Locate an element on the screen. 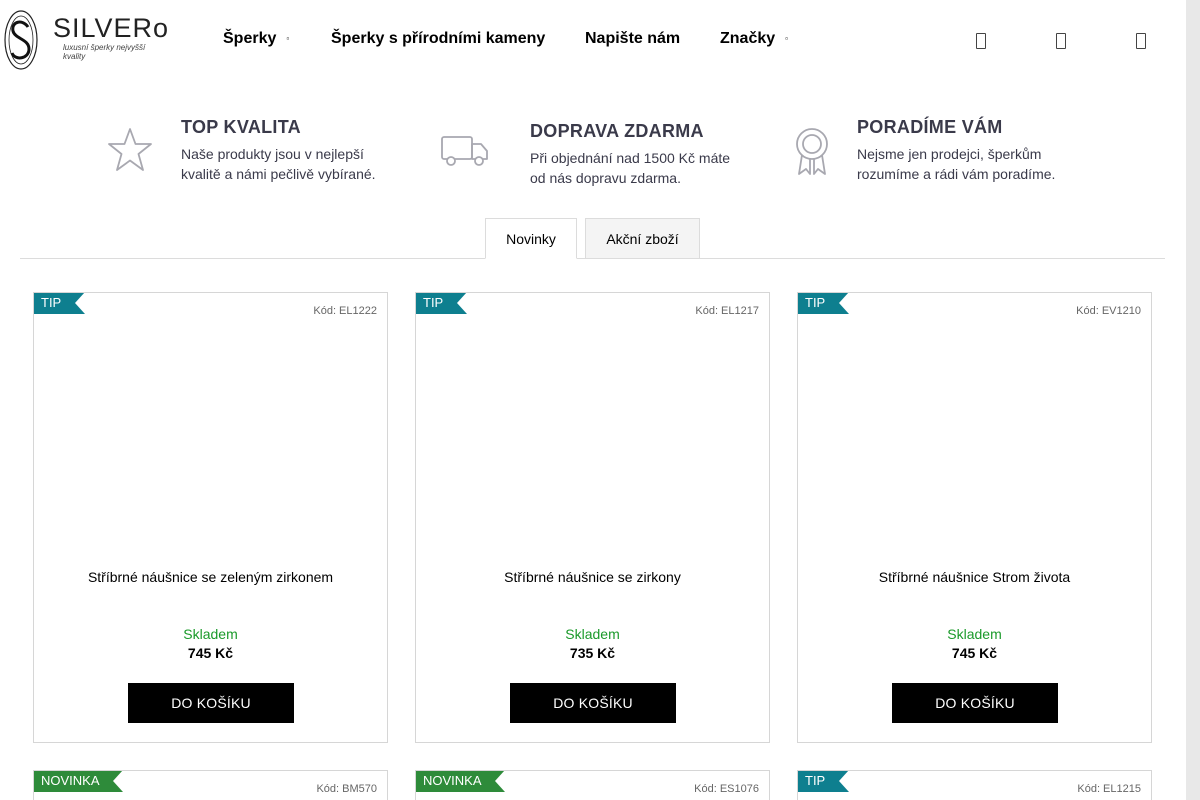 This screenshot has width=1200, height=800. tab-label: Novinky is located at coordinates (531, 238).